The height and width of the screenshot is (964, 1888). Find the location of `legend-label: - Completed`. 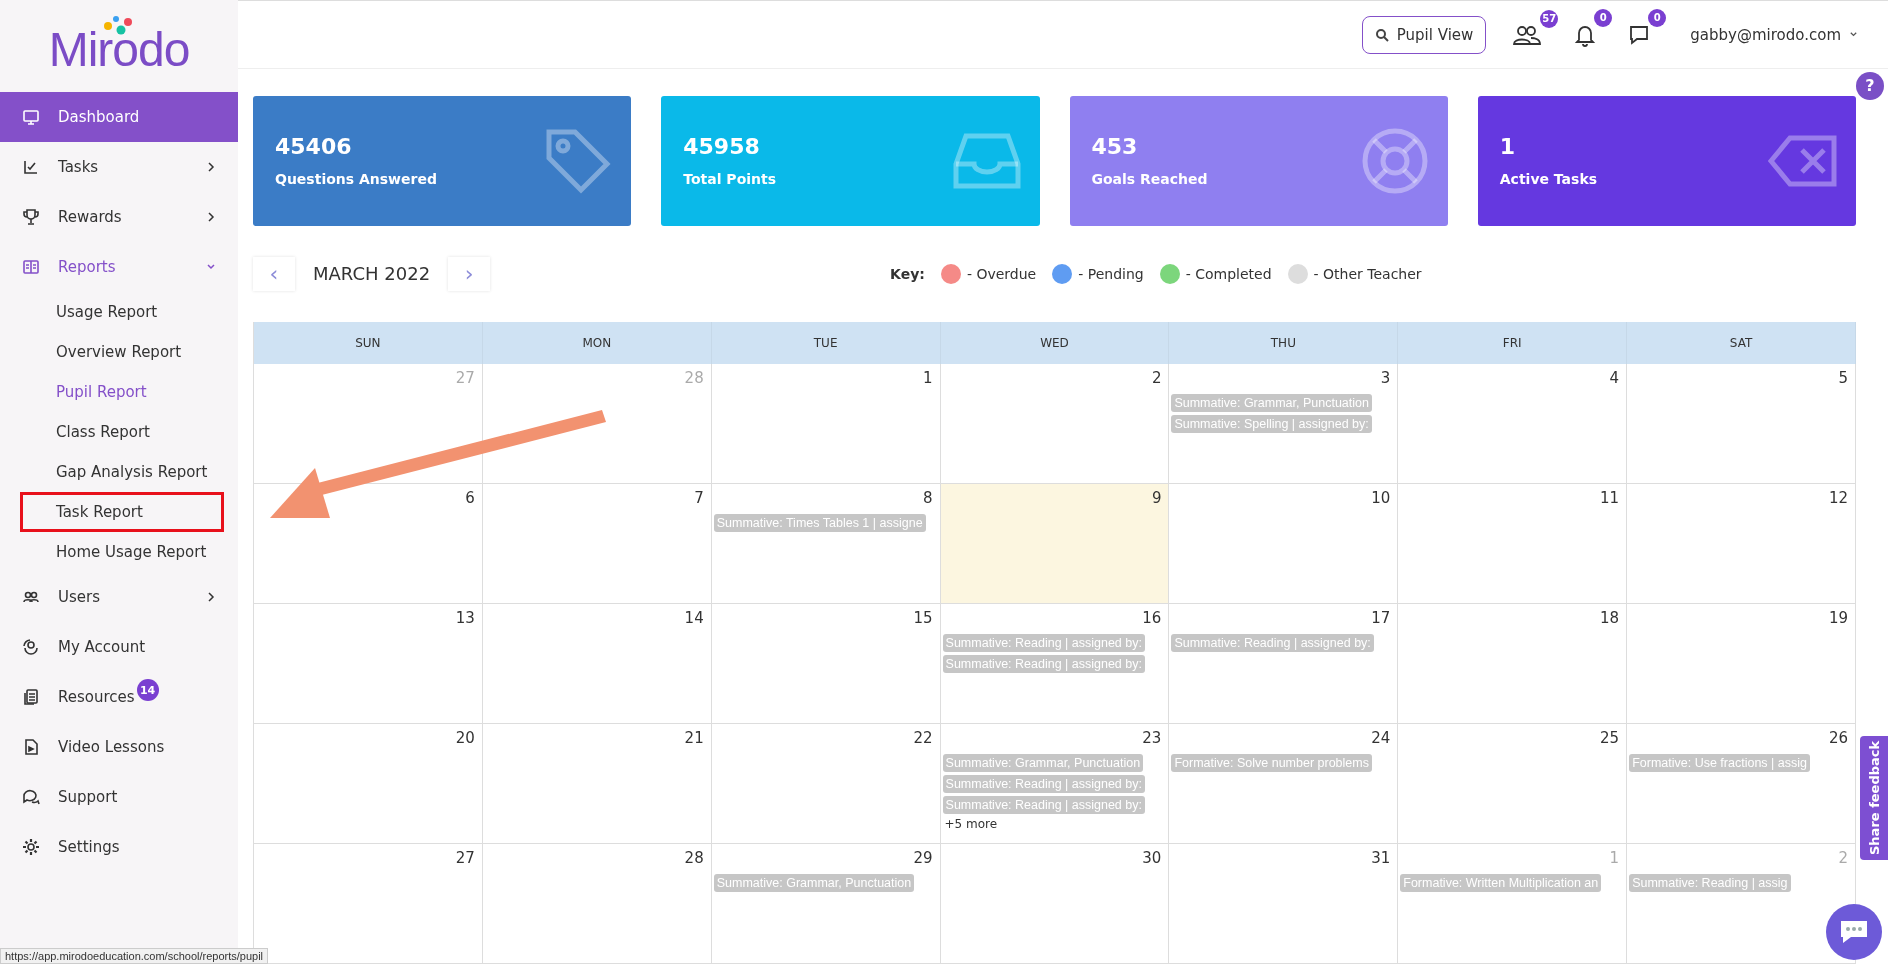

legend-label: - Completed is located at coordinates (1228, 273).